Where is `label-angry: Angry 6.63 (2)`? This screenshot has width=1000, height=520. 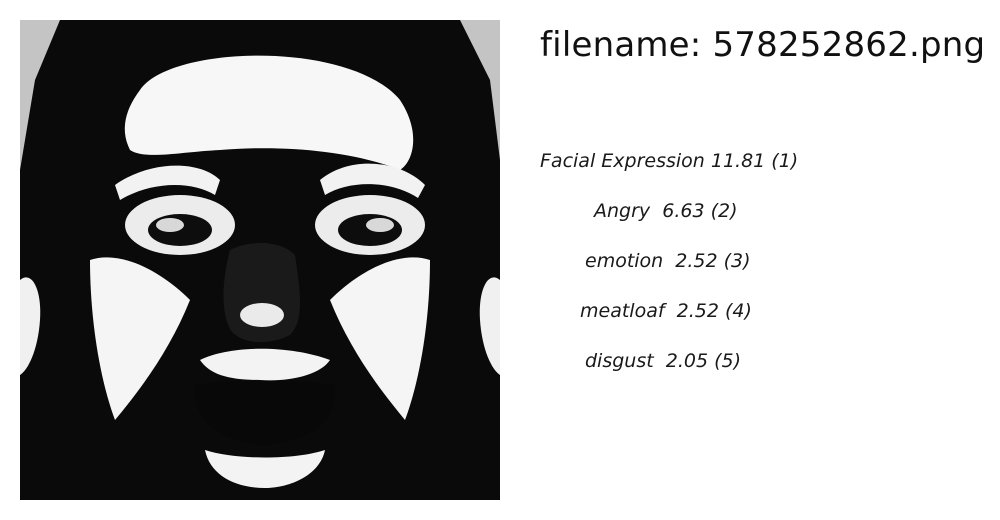
label-angry: Angry 6.63 (2) is located at coordinates (666, 211).